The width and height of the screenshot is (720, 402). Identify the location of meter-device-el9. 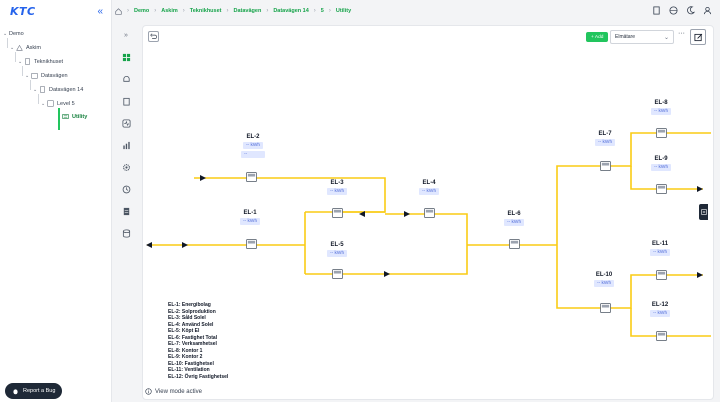
(661, 189).